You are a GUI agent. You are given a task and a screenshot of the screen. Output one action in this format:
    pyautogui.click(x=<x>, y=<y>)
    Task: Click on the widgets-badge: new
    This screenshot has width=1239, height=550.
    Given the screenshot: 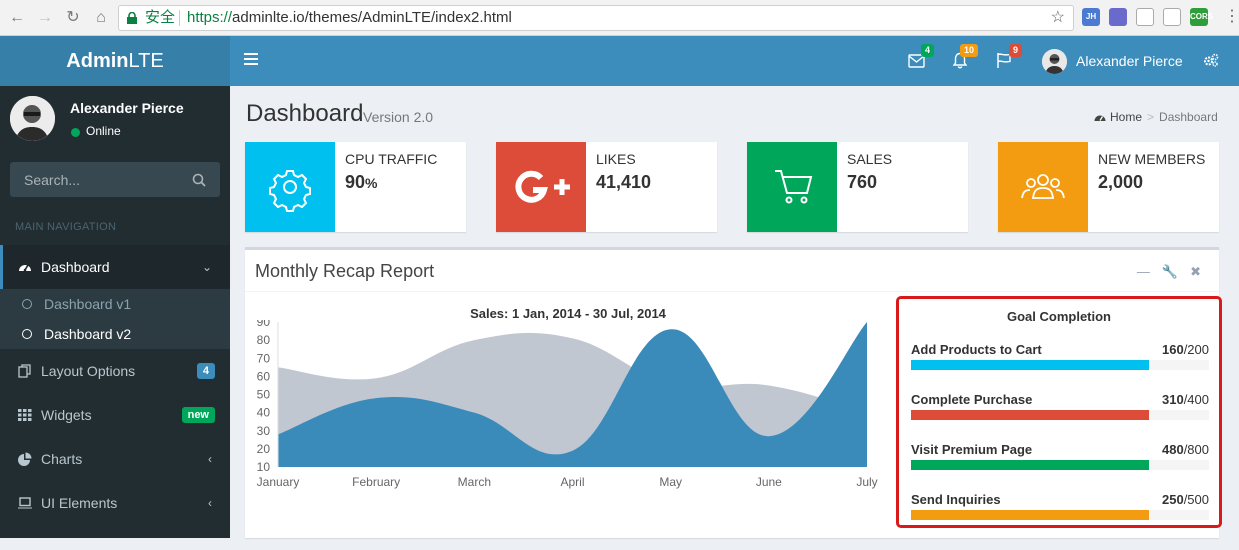 What is the action you would take?
    pyautogui.click(x=198, y=415)
    